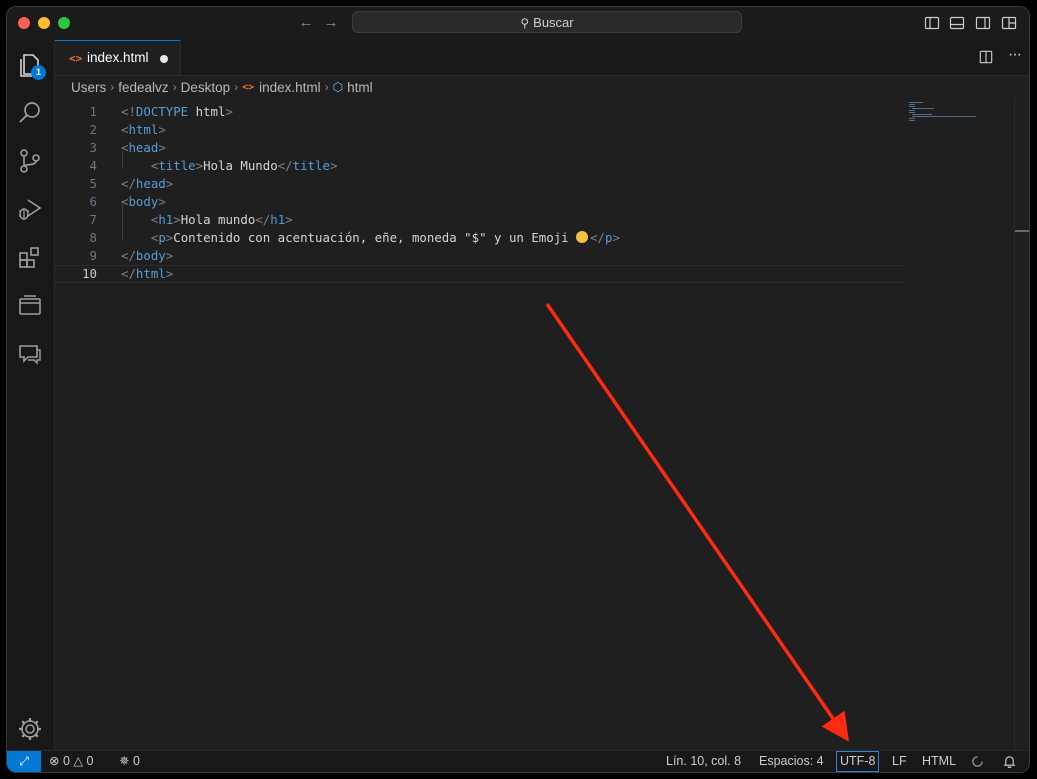 The image size is (1037, 779). What do you see at coordinates (290, 87) in the screenshot?
I see `breadcrumb-index-html: index.html` at bounding box center [290, 87].